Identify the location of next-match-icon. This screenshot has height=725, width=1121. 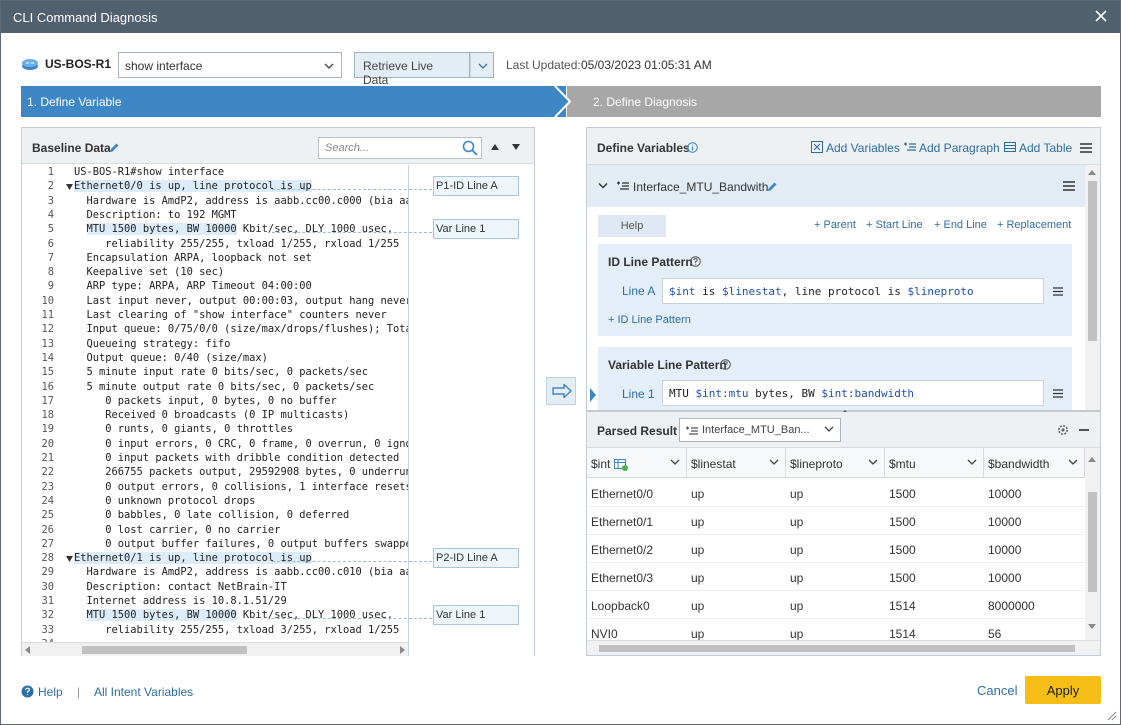
(516, 147).